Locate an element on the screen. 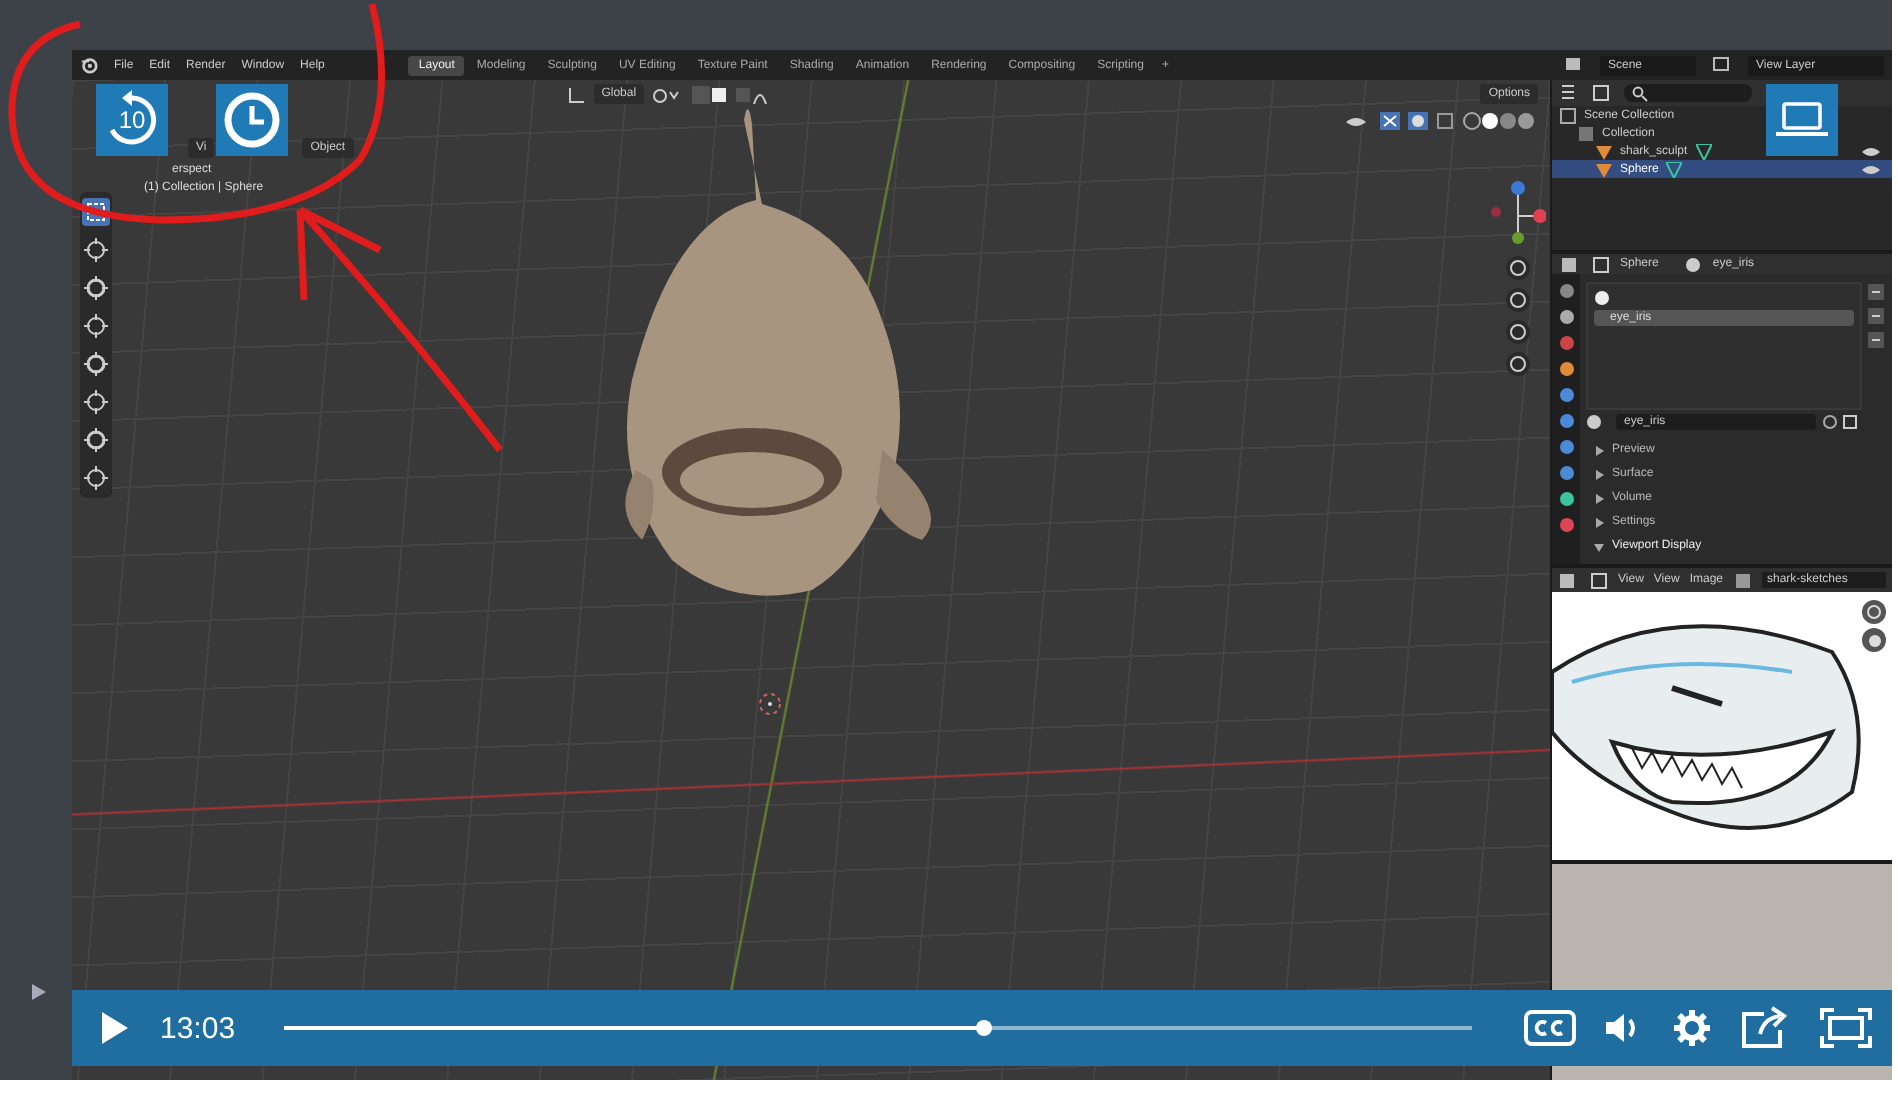  view-layer-icon is located at coordinates (1722, 65).